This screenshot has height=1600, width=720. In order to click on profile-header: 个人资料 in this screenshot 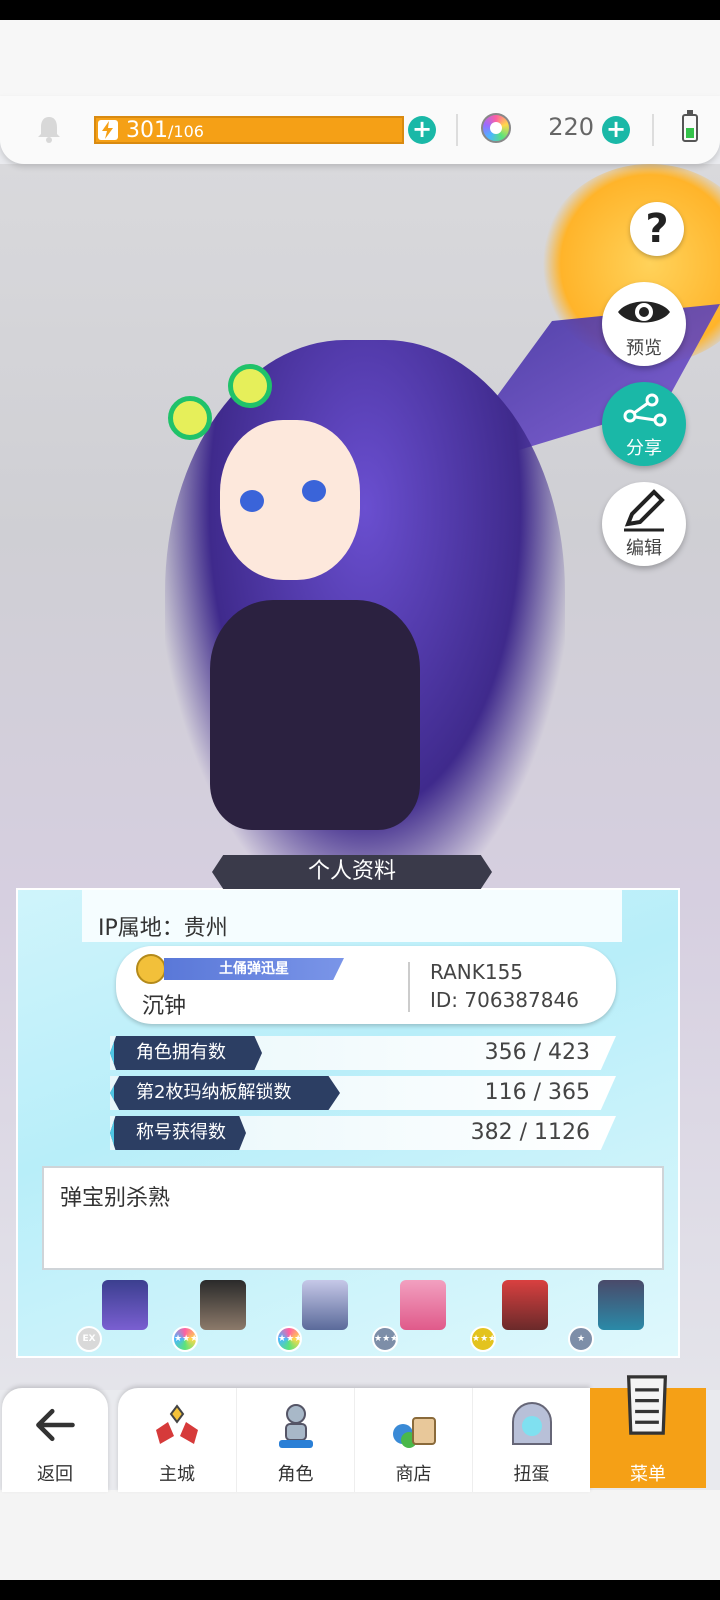, I will do `click(352, 872)`.